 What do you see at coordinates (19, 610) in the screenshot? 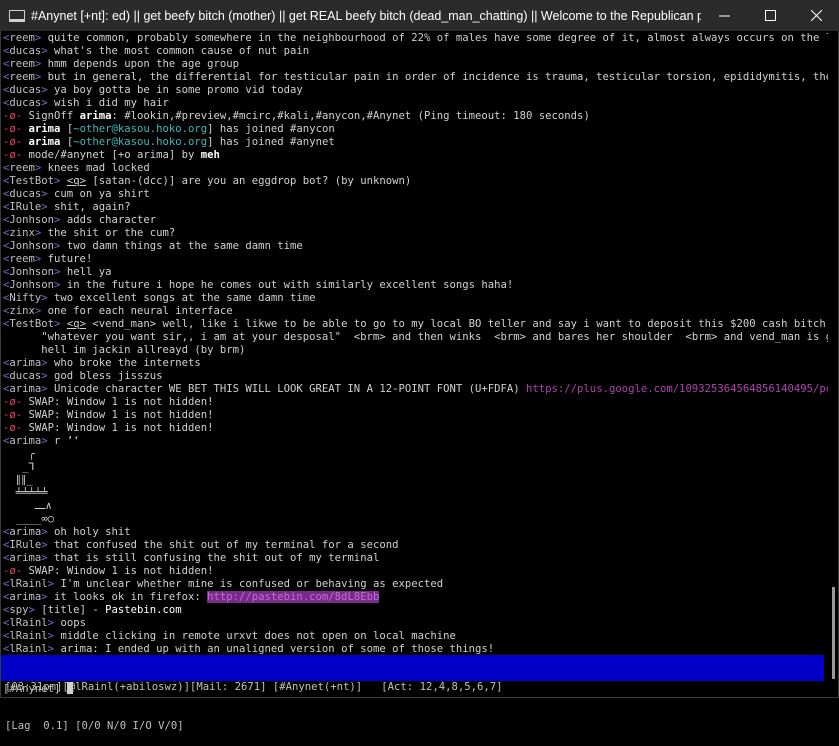
I see `nick: spy` at bounding box center [19, 610].